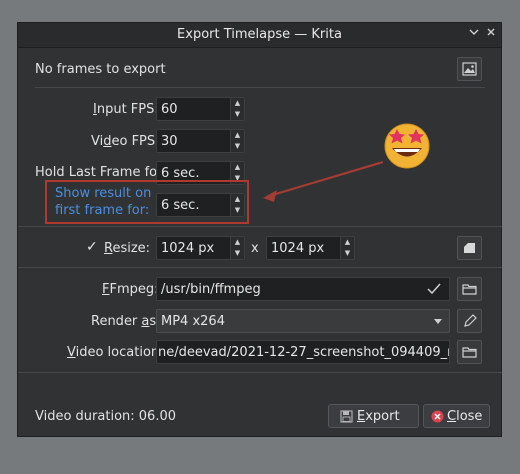 The width and height of the screenshot is (520, 474). I want to click on aspect-lock-icon, so click(469, 248).